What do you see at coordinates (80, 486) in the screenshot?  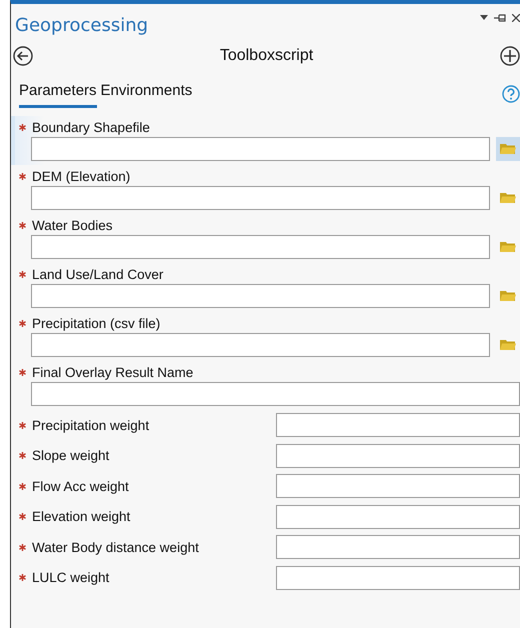 I see `parameter-label: Flow Acc weight` at bounding box center [80, 486].